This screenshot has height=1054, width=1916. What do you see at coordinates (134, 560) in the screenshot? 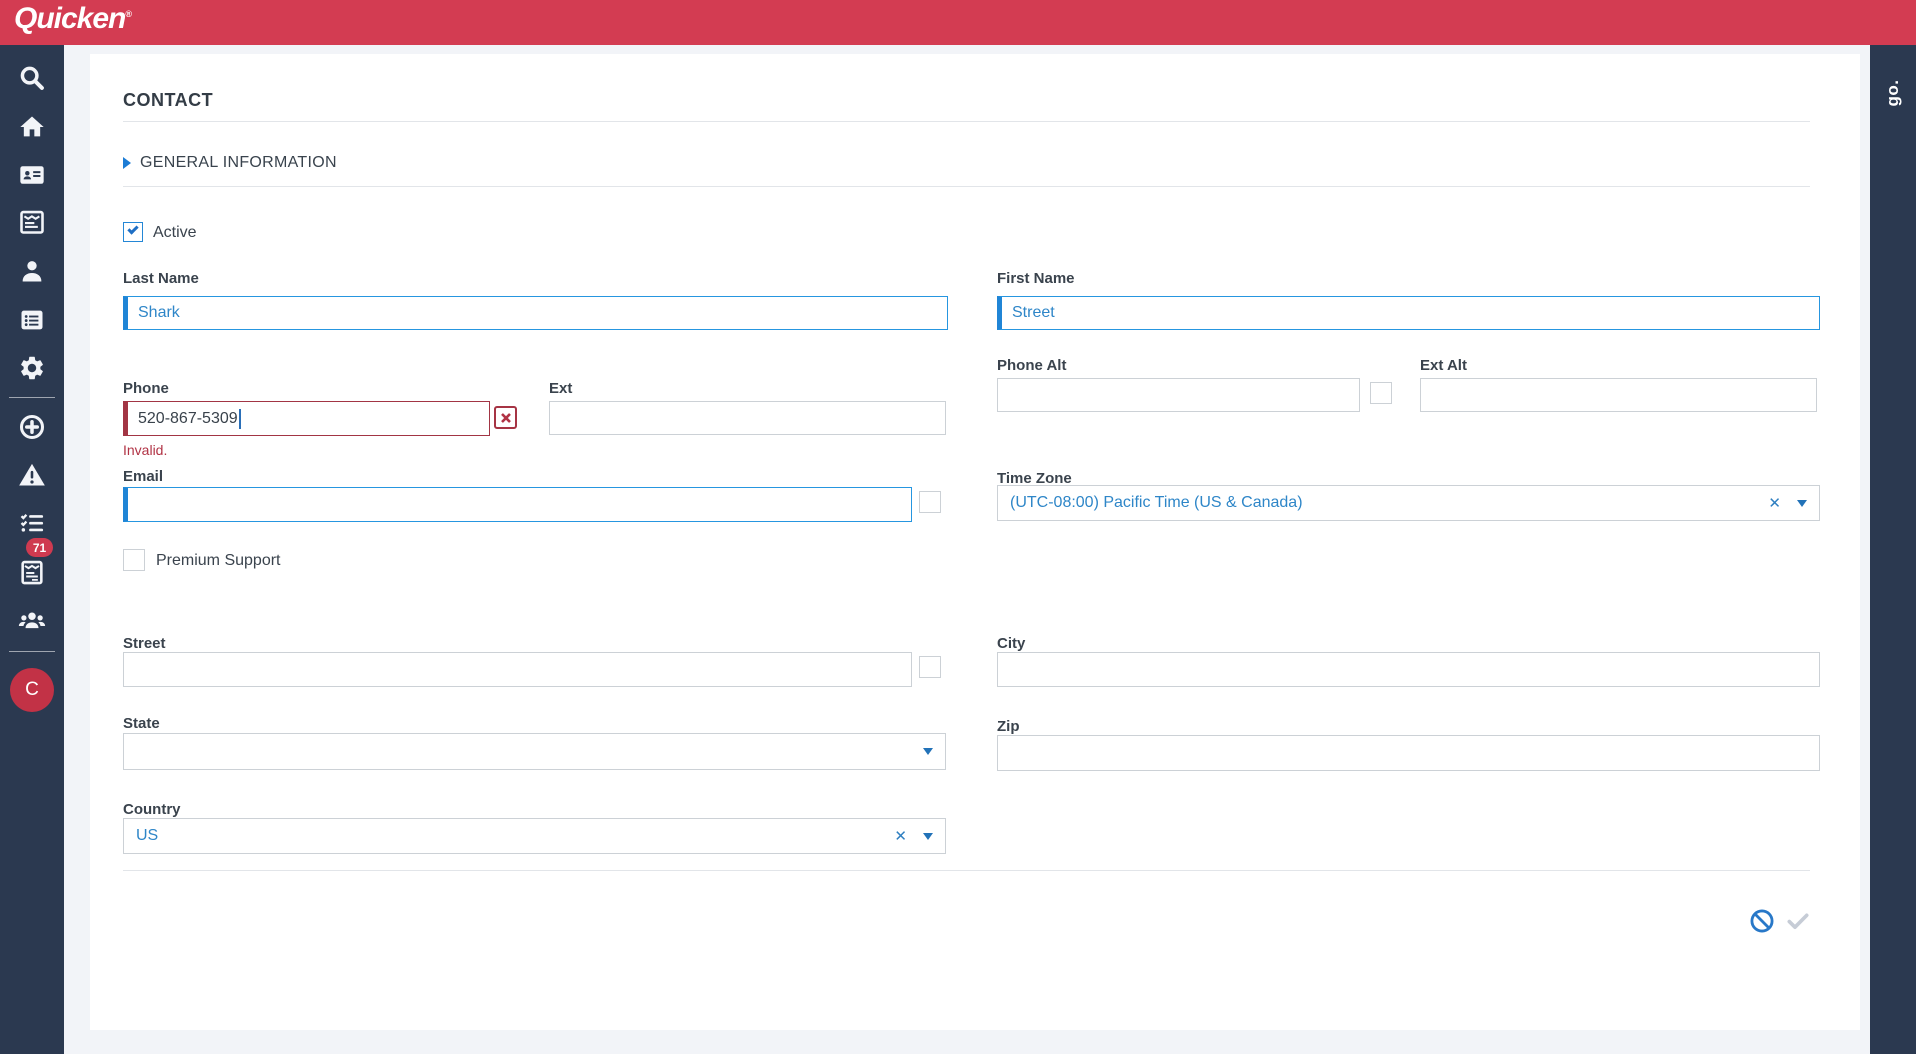
I see `premium-support-checkbox` at bounding box center [134, 560].